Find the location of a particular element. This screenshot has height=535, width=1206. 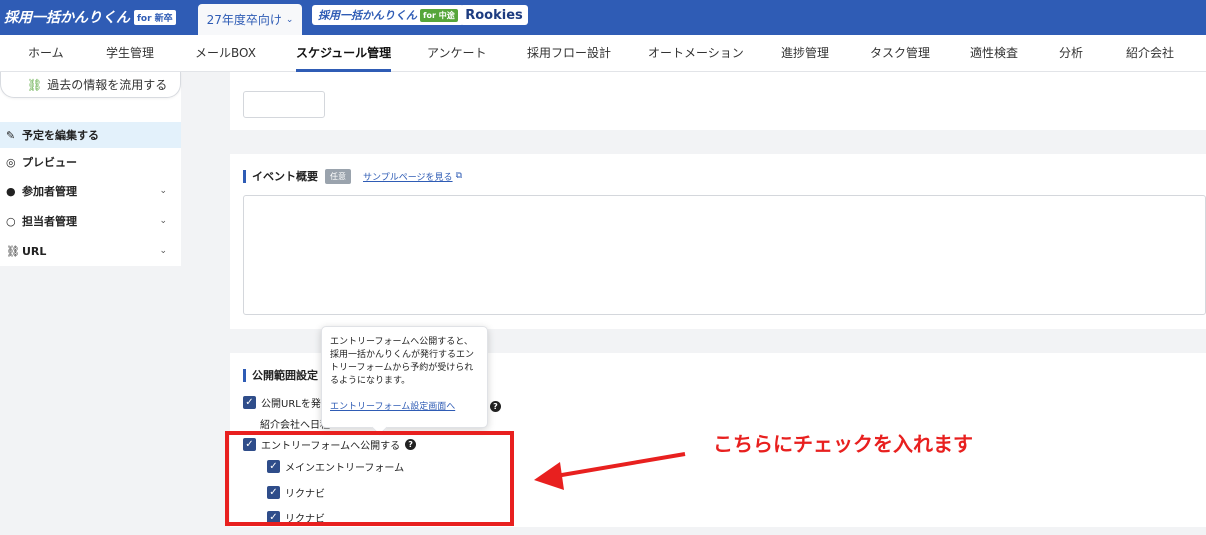

main-logo: 採用一括かんりくん for 新卒 is located at coordinates (90, 17).